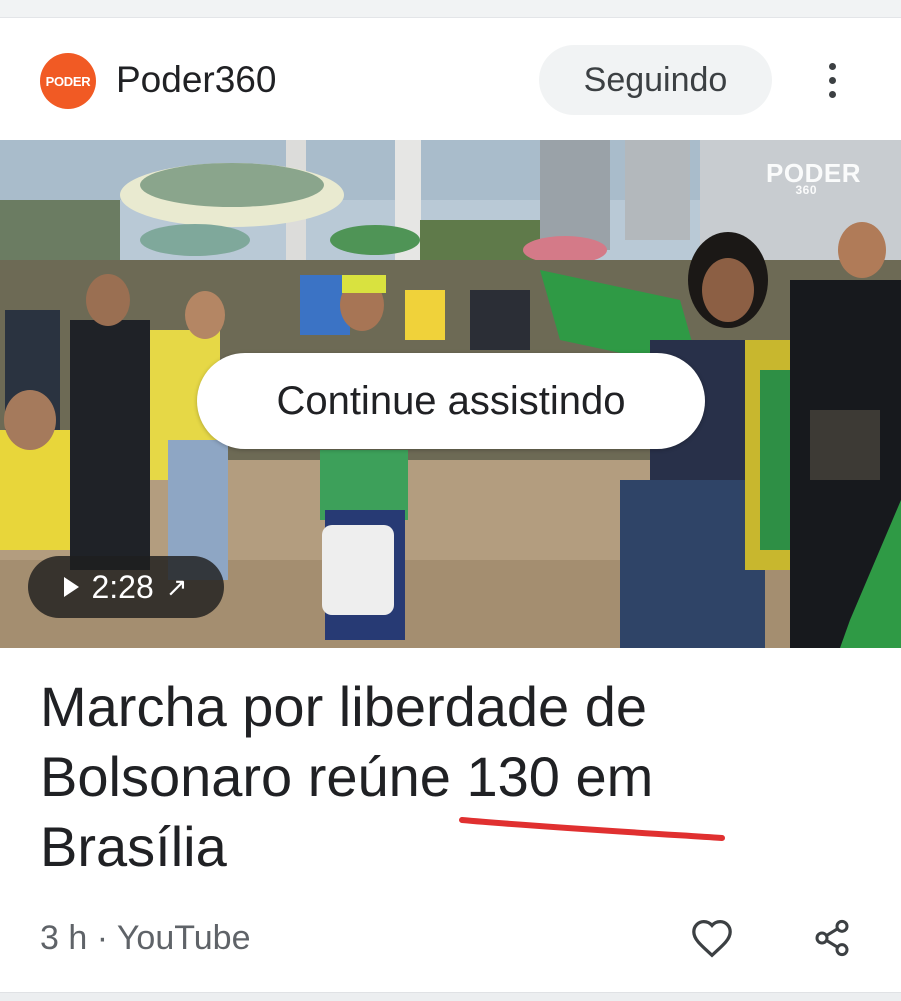 This screenshot has width=901, height=1001. What do you see at coordinates (176, 586) in the screenshot?
I see `open-external-icon: ↗` at bounding box center [176, 586].